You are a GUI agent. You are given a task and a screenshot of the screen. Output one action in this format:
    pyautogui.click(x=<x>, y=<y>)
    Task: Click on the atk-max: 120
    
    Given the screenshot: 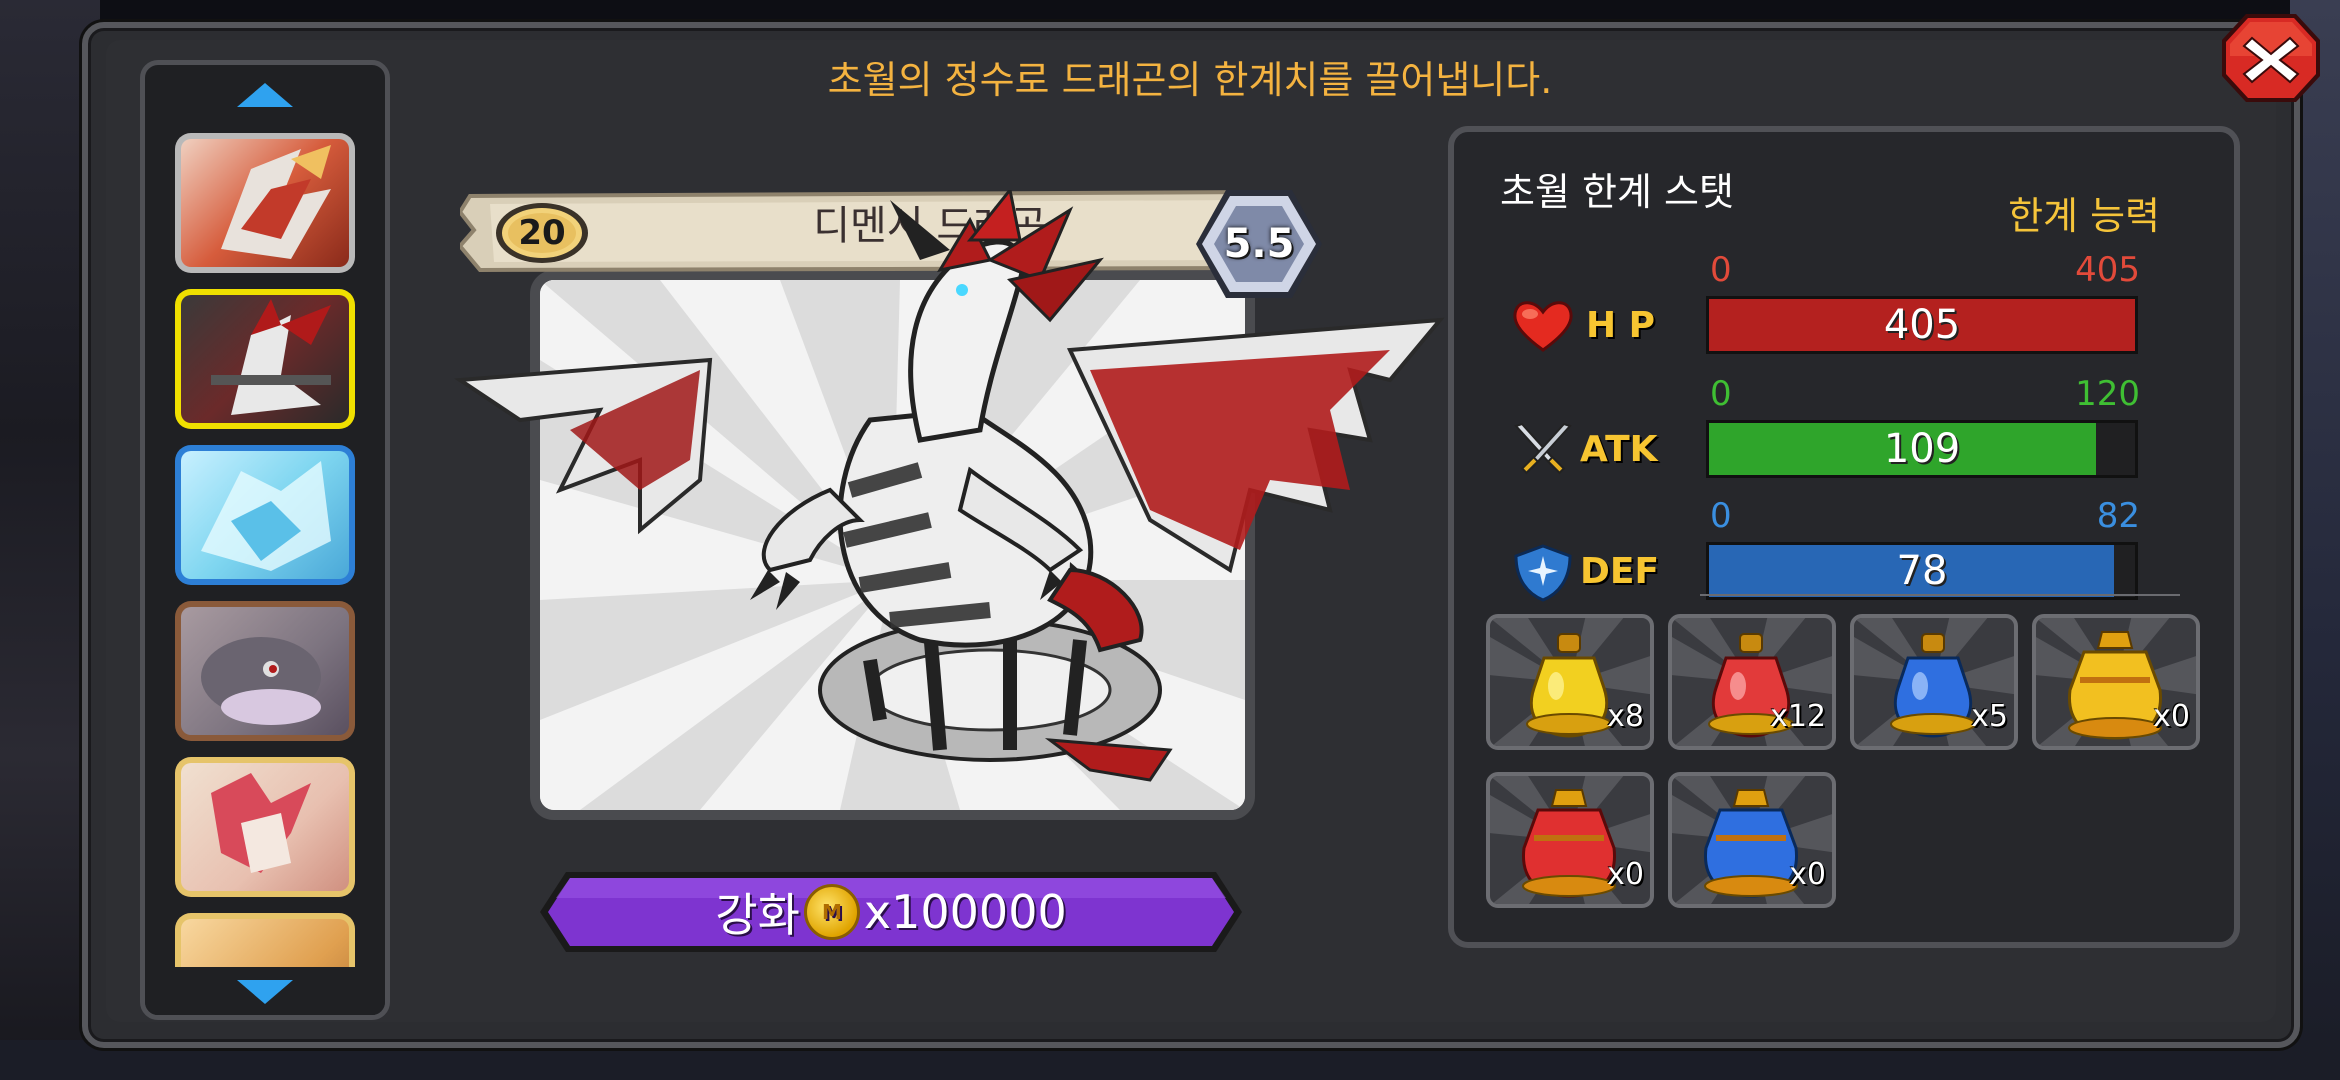 What is the action you would take?
    pyautogui.click(x=2107, y=394)
    